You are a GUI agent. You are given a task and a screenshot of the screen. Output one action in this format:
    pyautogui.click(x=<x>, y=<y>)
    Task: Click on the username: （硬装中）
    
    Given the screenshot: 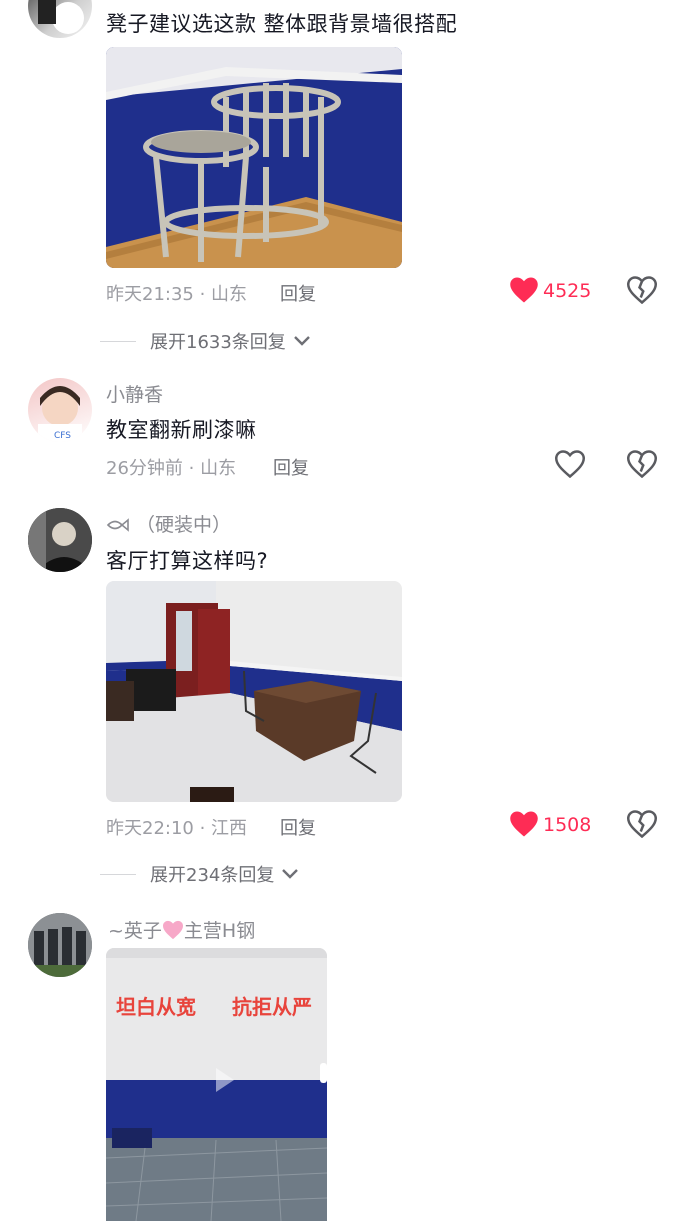 What is the action you would take?
    pyautogui.click(x=168, y=523)
    